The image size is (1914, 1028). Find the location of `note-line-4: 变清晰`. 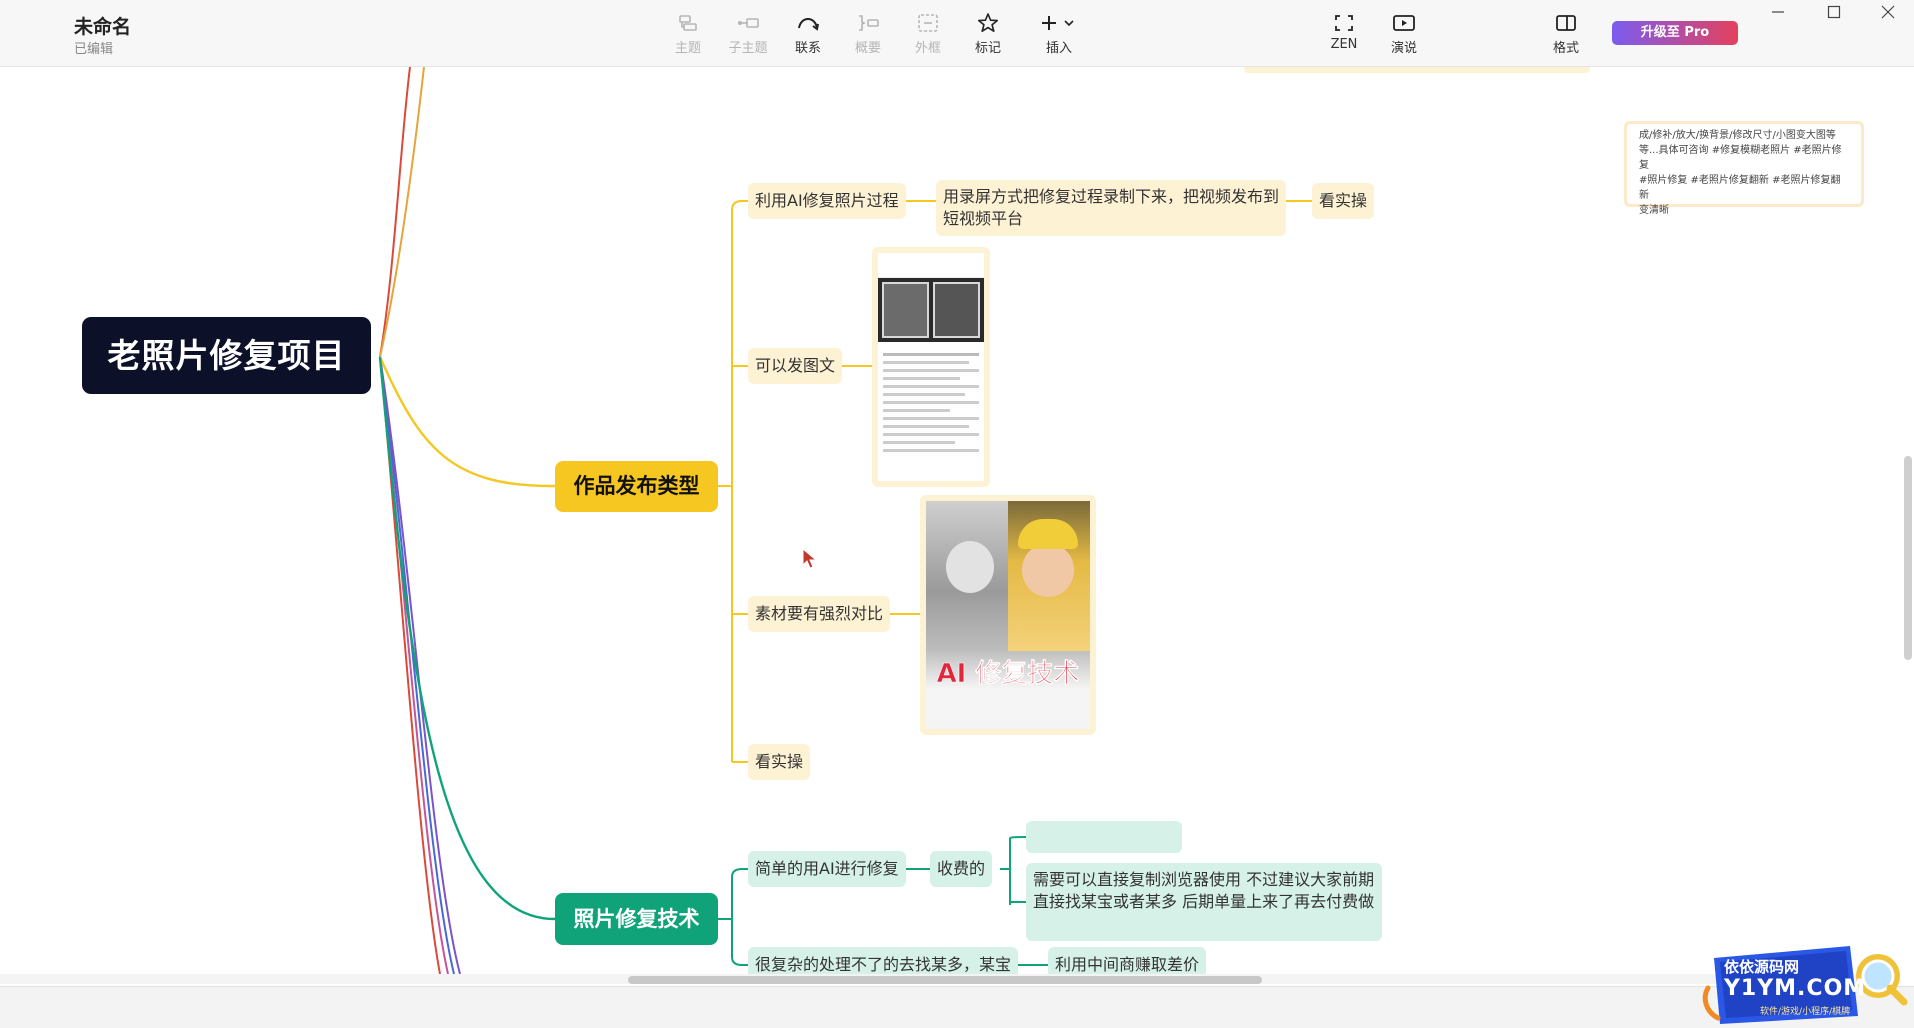

note-line-4: 变清晰 is located at coordinates (1654, 210).